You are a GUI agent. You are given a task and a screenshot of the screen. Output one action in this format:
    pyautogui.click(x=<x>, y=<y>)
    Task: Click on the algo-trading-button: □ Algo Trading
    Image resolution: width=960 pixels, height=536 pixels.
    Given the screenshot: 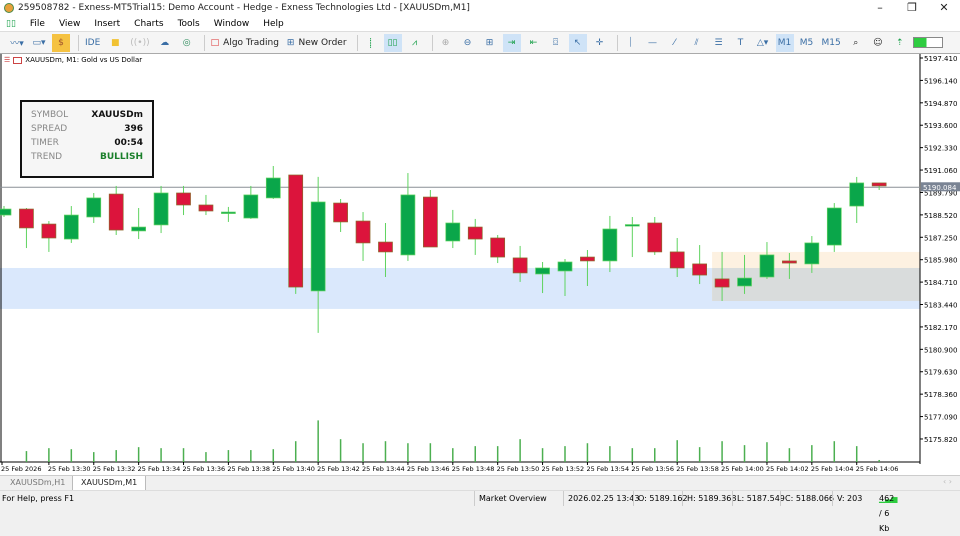 What is the action you would take?
    pyautogui.click(x=245, y=43)
    